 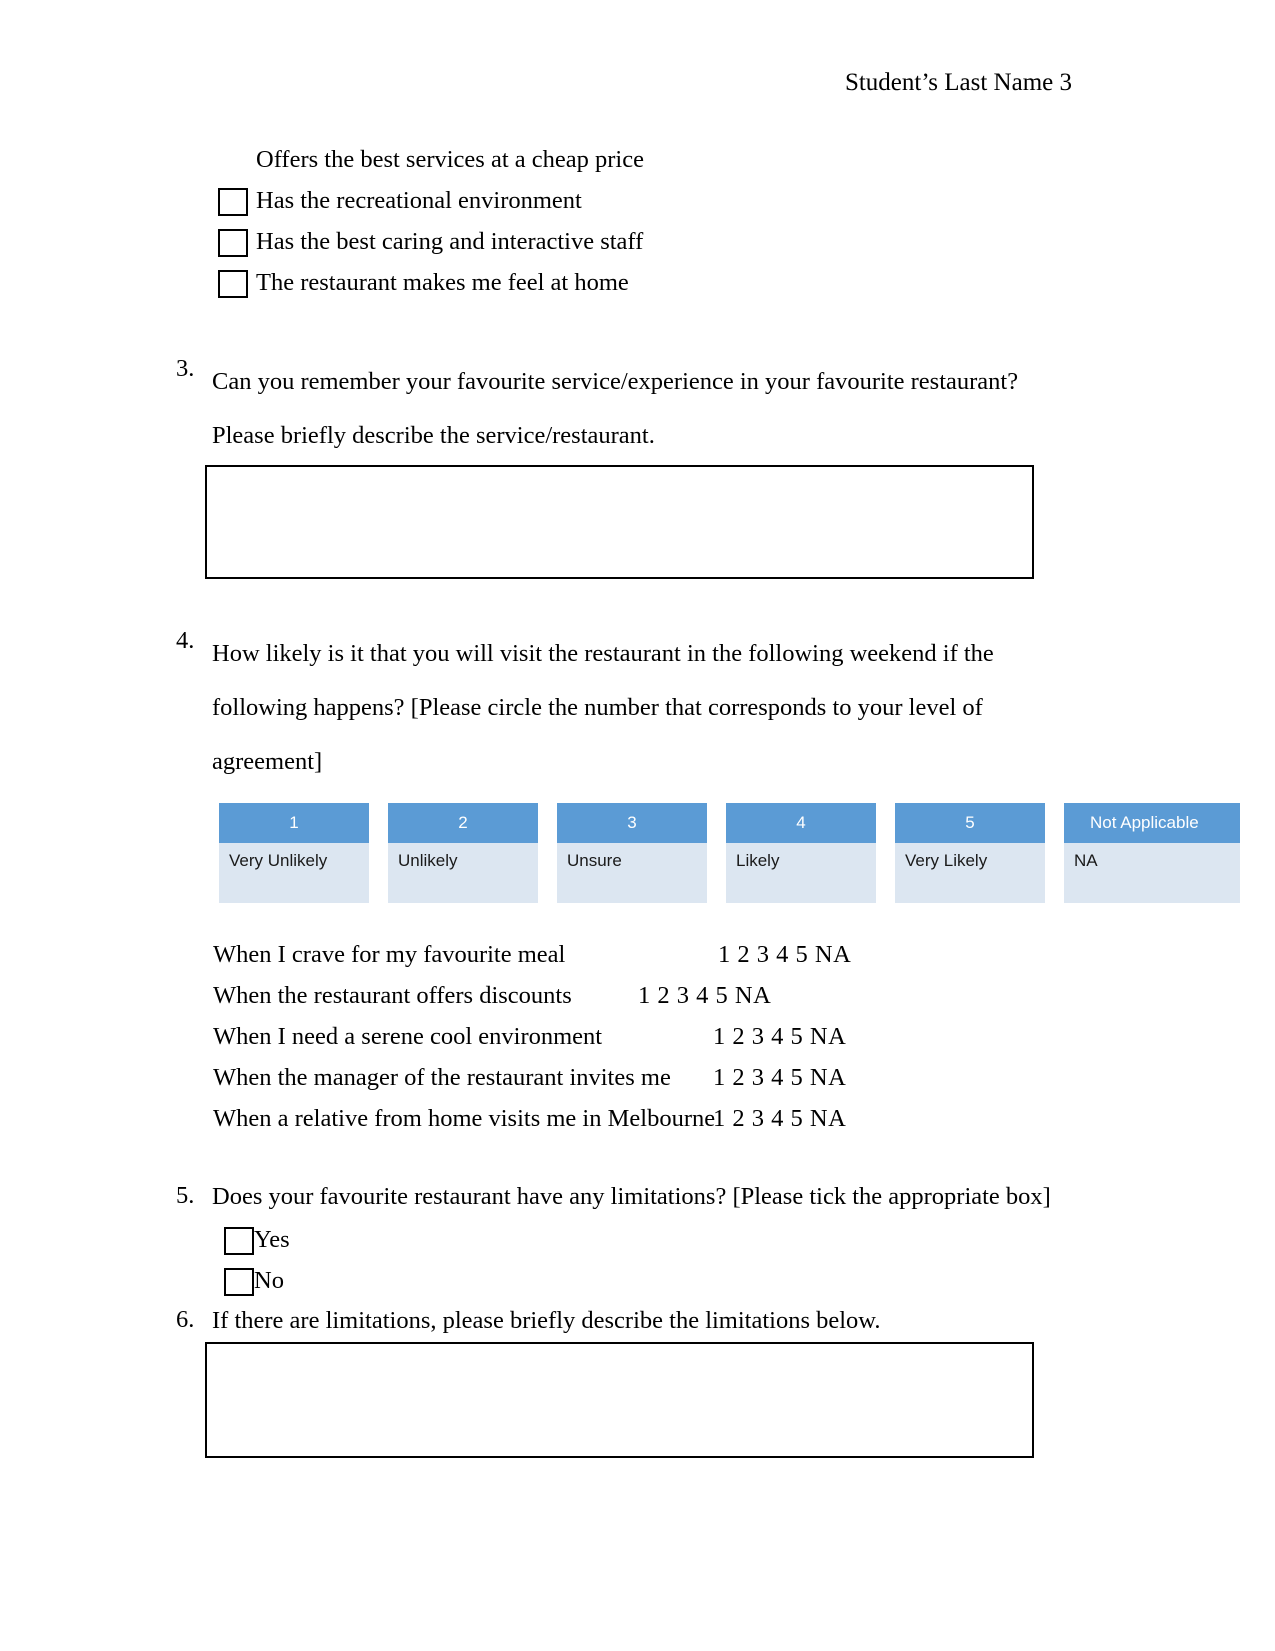 I want to click on option-label: No, so click(x=269, y=1281).